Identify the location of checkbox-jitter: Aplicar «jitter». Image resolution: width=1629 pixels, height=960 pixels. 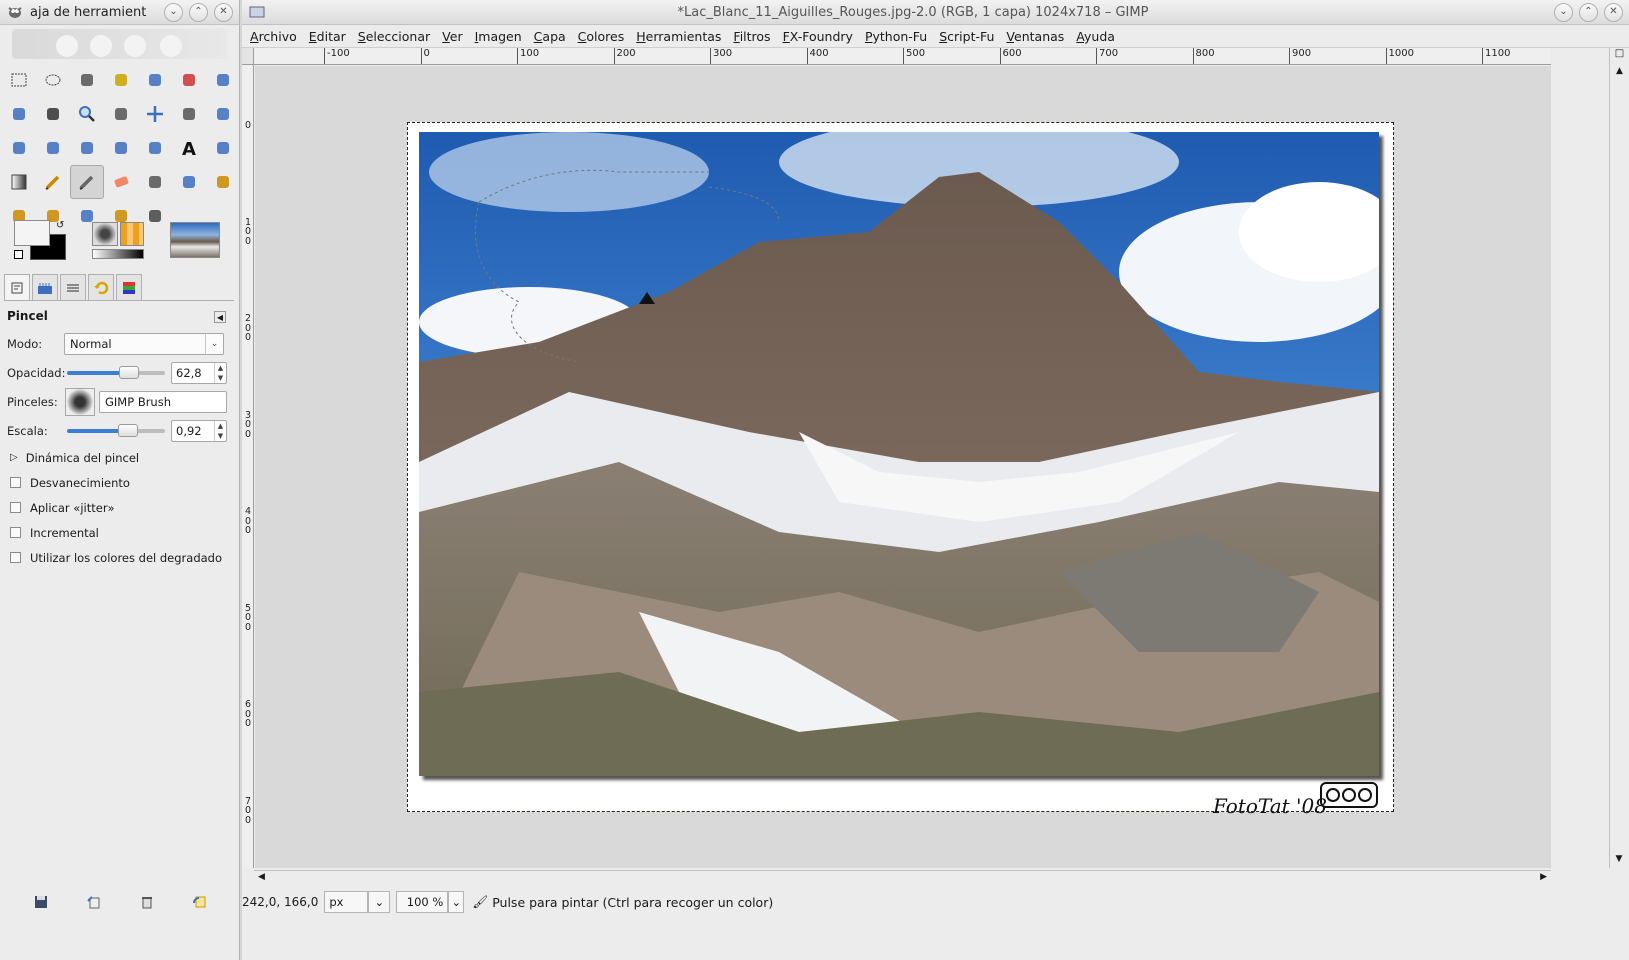
(119, 507).